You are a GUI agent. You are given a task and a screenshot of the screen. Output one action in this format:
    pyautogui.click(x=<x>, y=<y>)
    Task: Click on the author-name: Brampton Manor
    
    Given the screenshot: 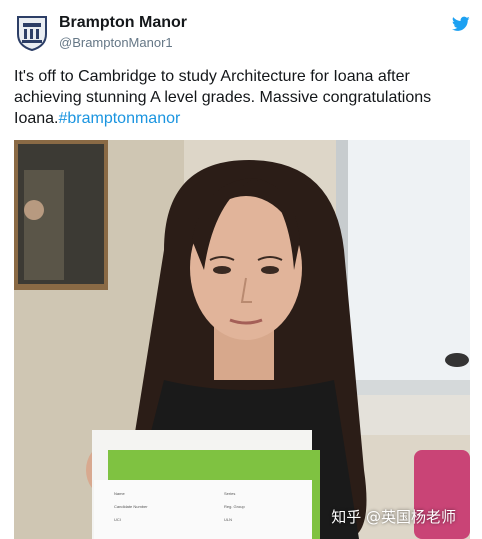 What is the action you would take?
    pyautogui.click(x=123, y=23)
    